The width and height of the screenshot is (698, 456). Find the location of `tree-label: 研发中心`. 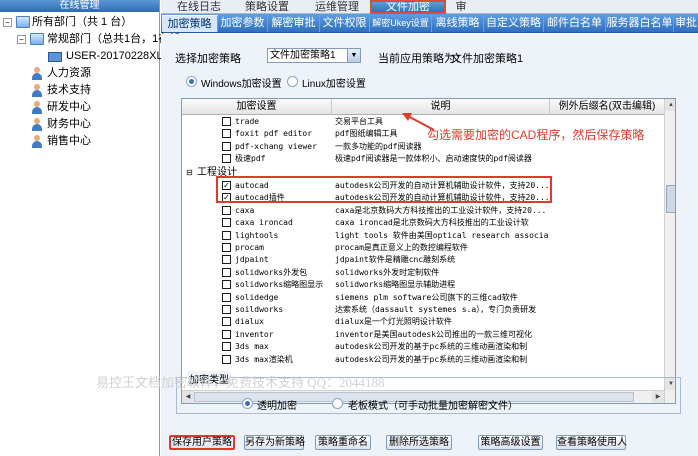

tree-label: 研发中心 is located at coordinates (69, 107).